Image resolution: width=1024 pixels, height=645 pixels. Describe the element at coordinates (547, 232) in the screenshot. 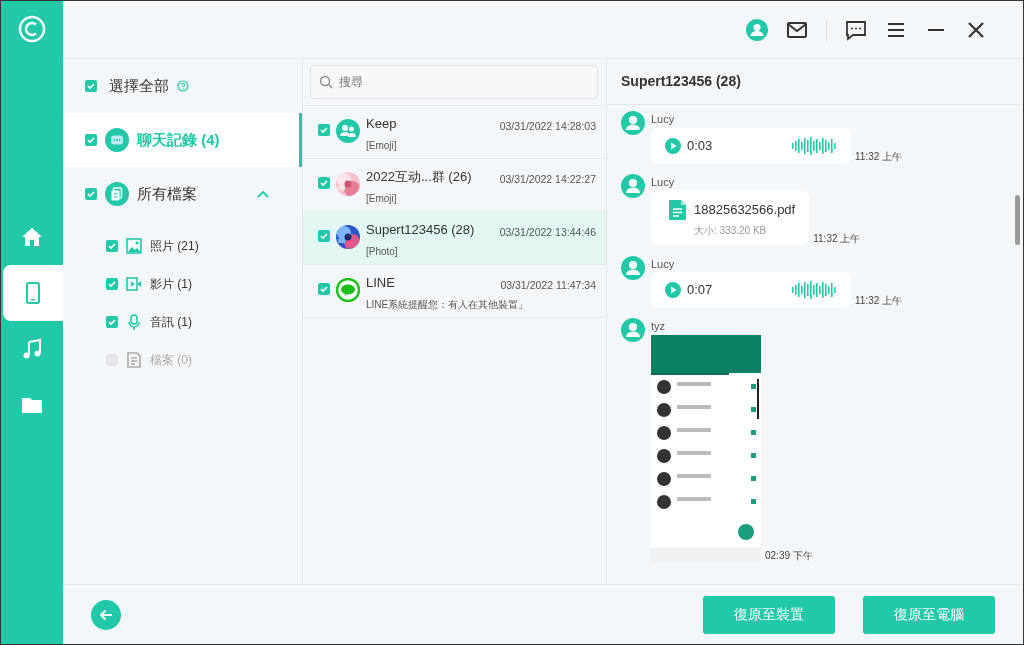

I see `timestamp: 03/31/2022 13:44:46` at that location.